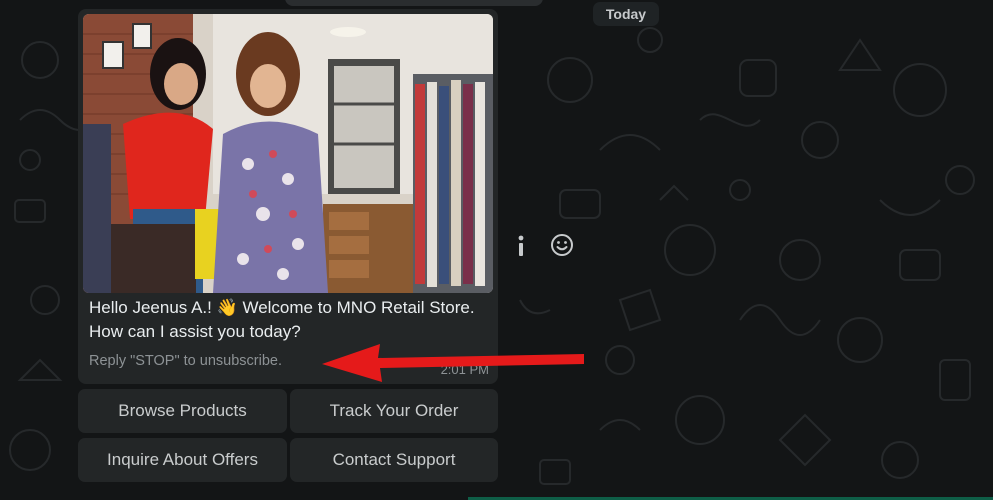 This screenshot has height=500, width=993. What do you see at coordinates (453, 363) in the screenshot?
I see `annotation-arrow` at bounding box center [453, 363].